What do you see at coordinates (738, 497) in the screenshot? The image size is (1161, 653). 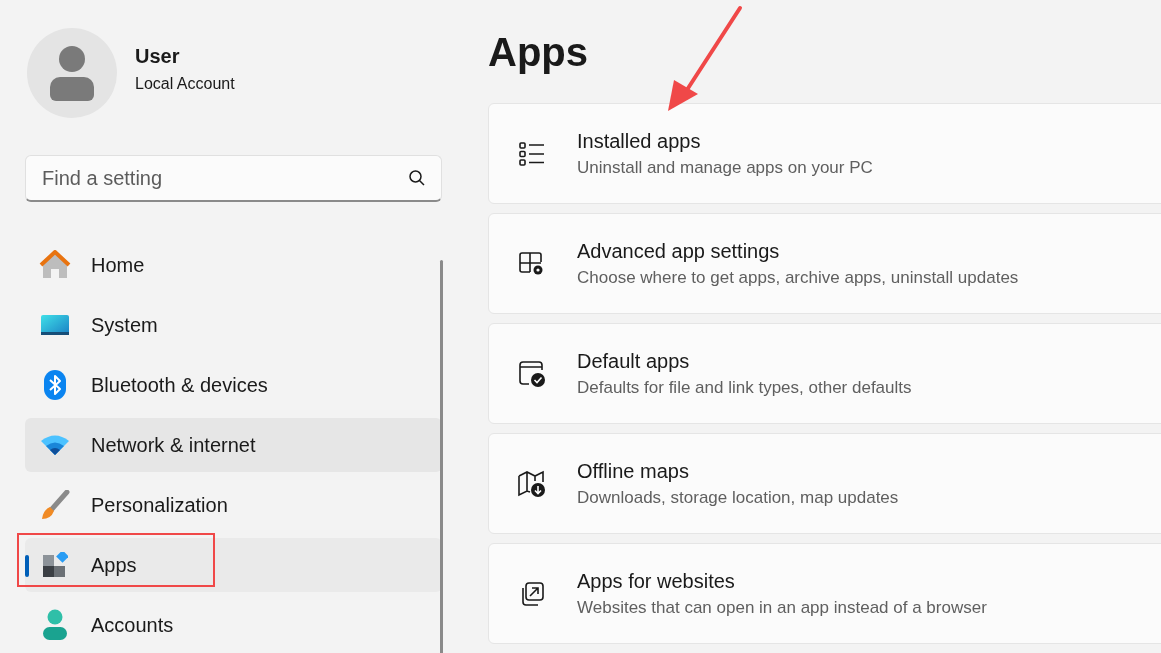 I see `card-description: Downloads, storage location, map updates` at bounding box center [738, 497].